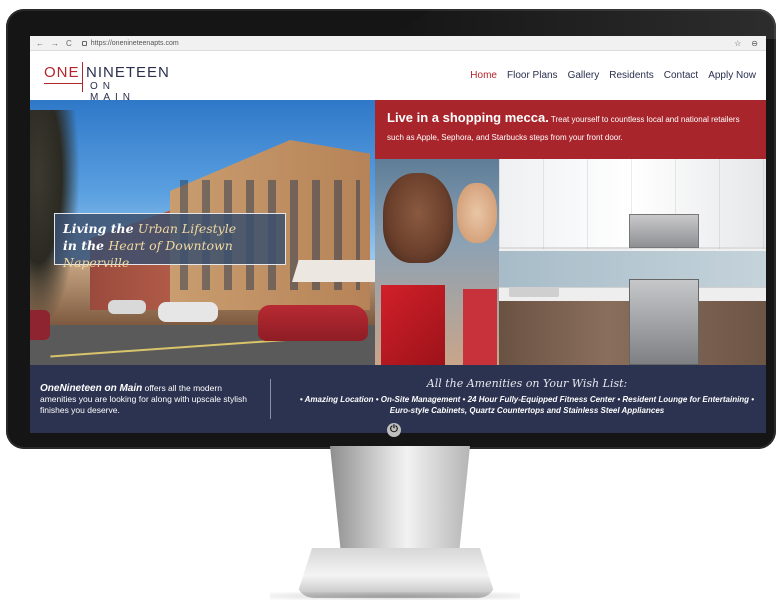 The width and height of the screenshot is (776, 601). Describe the element at coordinates (84, 43) in the screenshot. I see `lock-icon` at that location.